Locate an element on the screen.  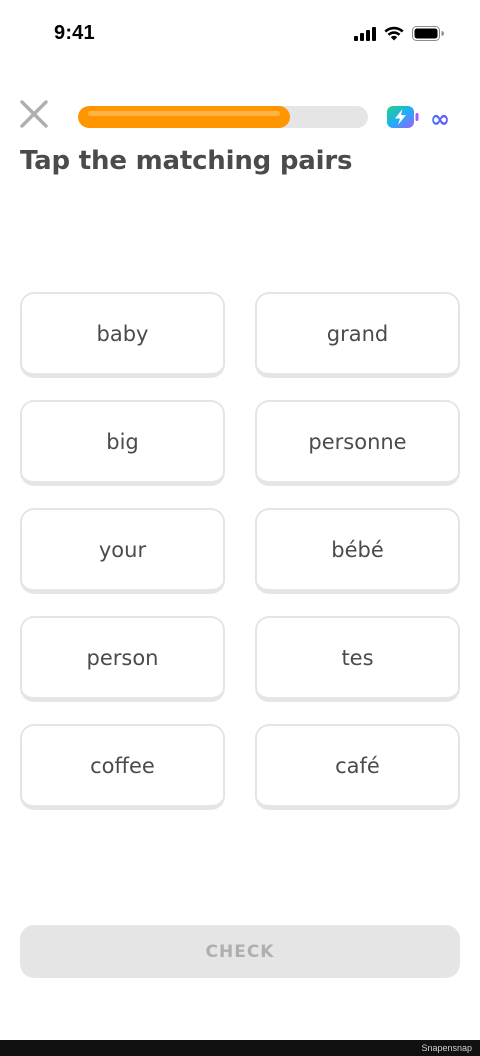
tile-right-4: tes is located at coordinates (357, 659).